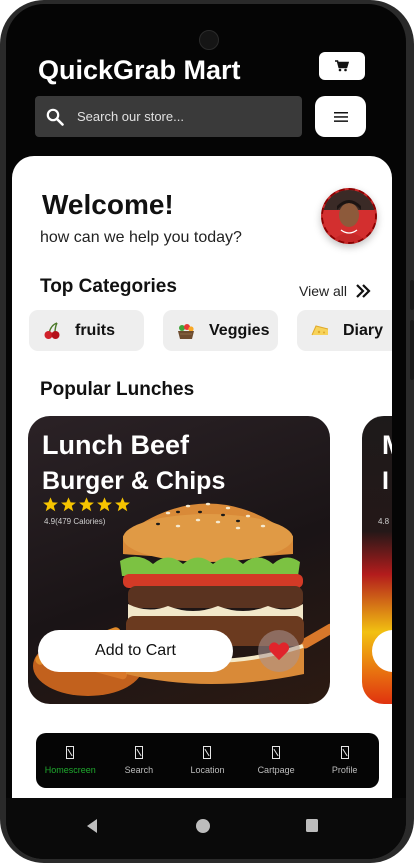 This screenshot has width=414, height=863. Describe the element at coordinates (108, 286) in the screenshot. I see `top-categories-title: Top Categories` at that location.